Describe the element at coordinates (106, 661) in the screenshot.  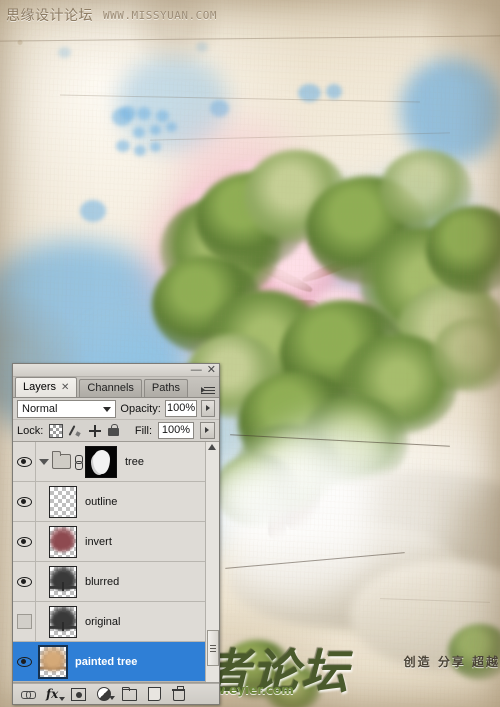
I see `layer-name-label: painted tree` at that location.